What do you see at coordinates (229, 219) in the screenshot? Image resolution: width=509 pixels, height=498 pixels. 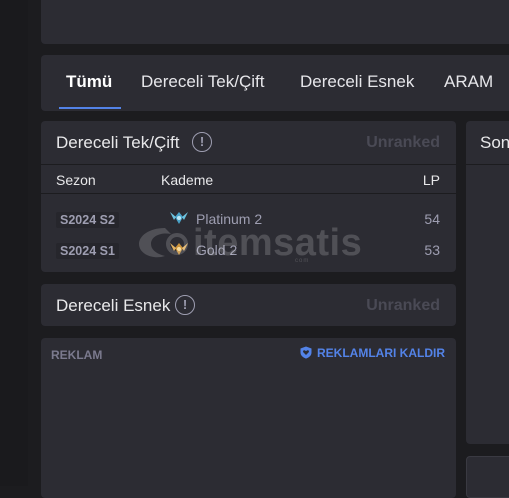 I see `tier-name: Platinum 2` at bounding box center [229, 219].